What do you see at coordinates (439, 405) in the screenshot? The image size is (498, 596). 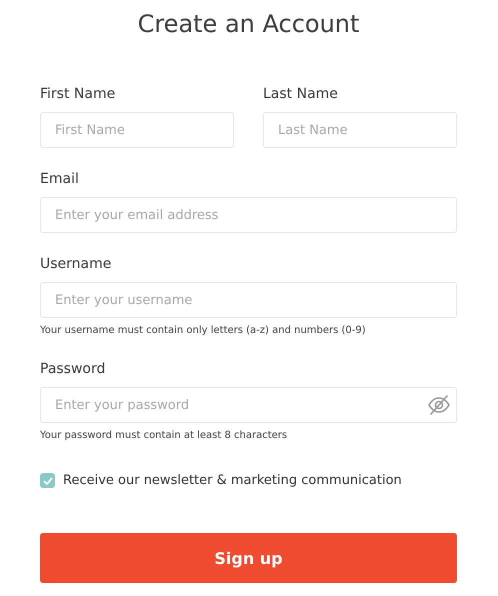 I see `eye-off-icon` at bounding box center [439, 405].